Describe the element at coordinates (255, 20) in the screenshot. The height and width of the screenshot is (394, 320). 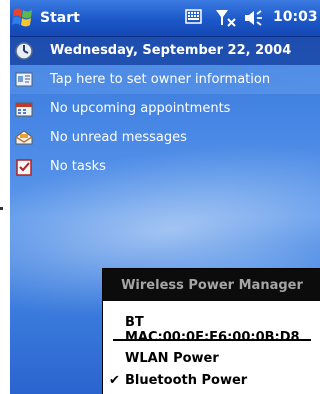
I see `speaker-icon` at that location.